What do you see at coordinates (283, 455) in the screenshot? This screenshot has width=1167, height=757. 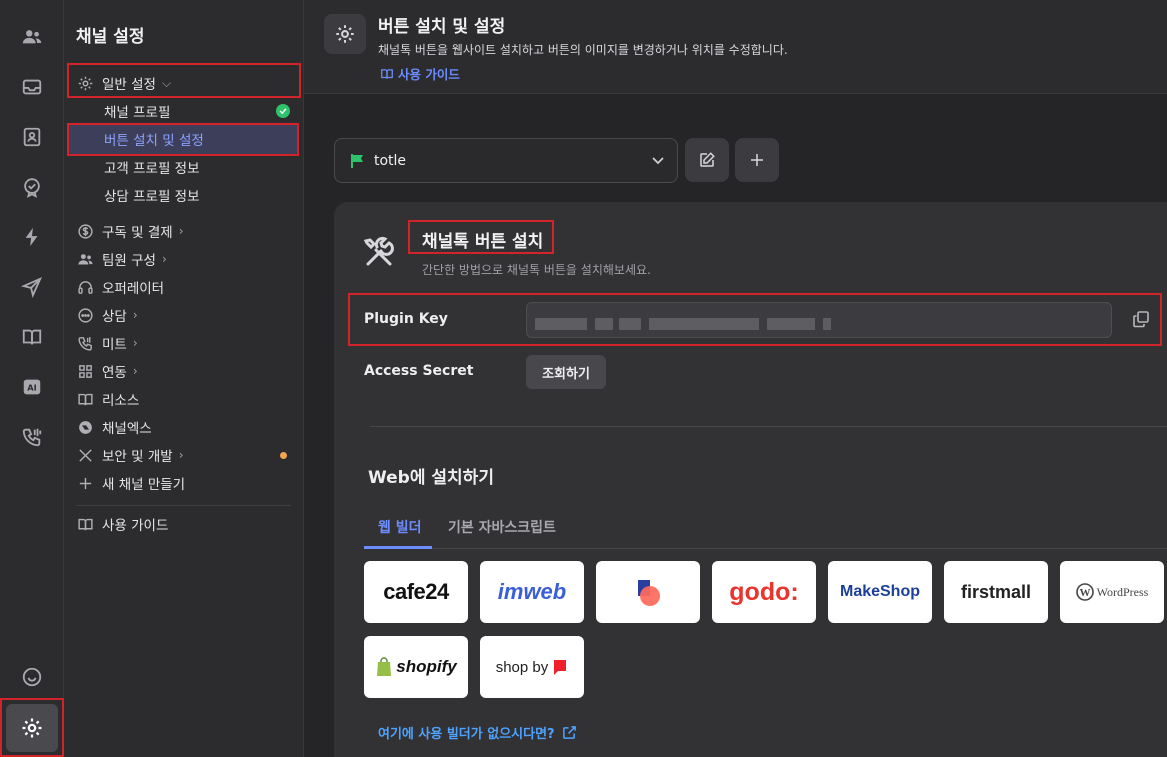 I see `notification-dot` at bounding box center [283, 455].